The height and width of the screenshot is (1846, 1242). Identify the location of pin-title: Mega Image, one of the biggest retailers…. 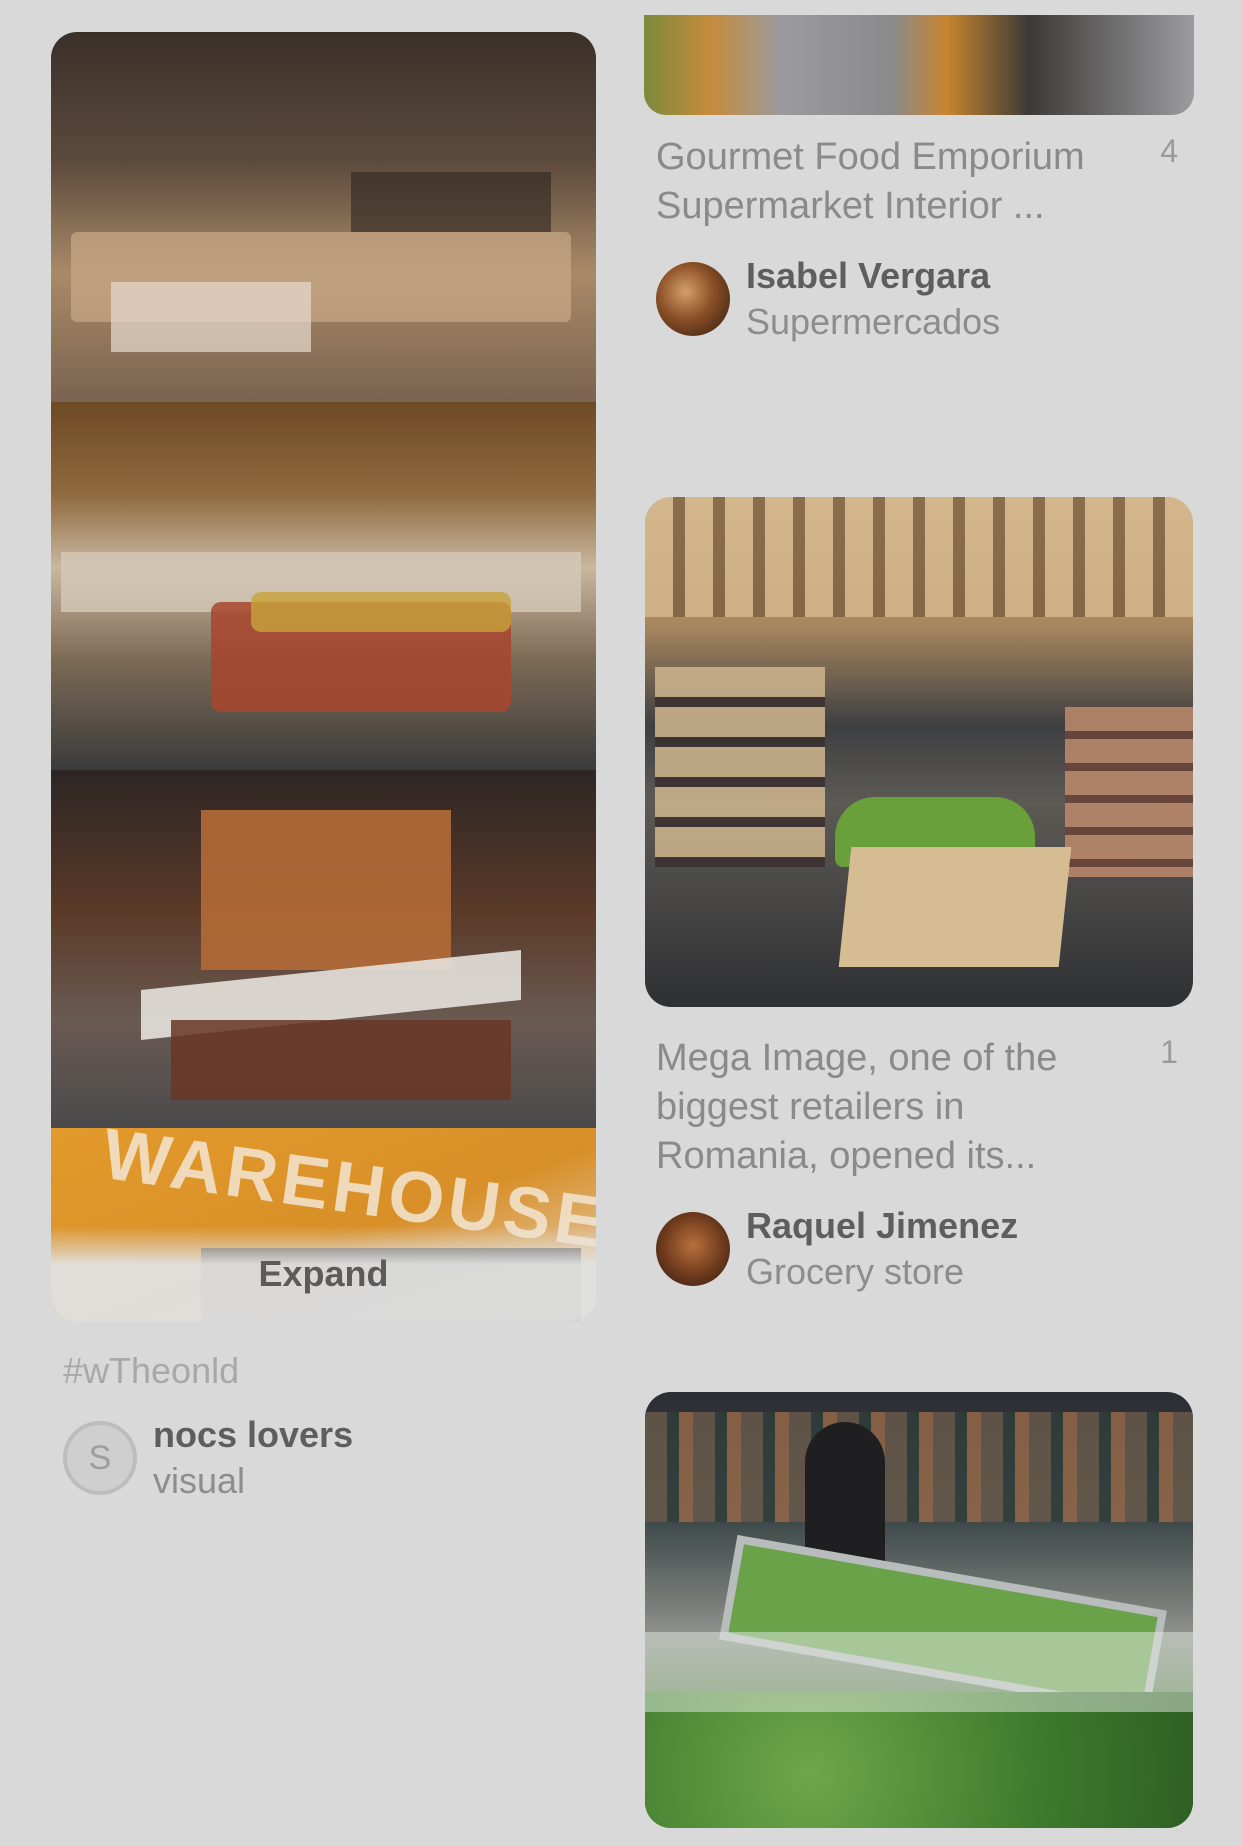
(871, 1107).